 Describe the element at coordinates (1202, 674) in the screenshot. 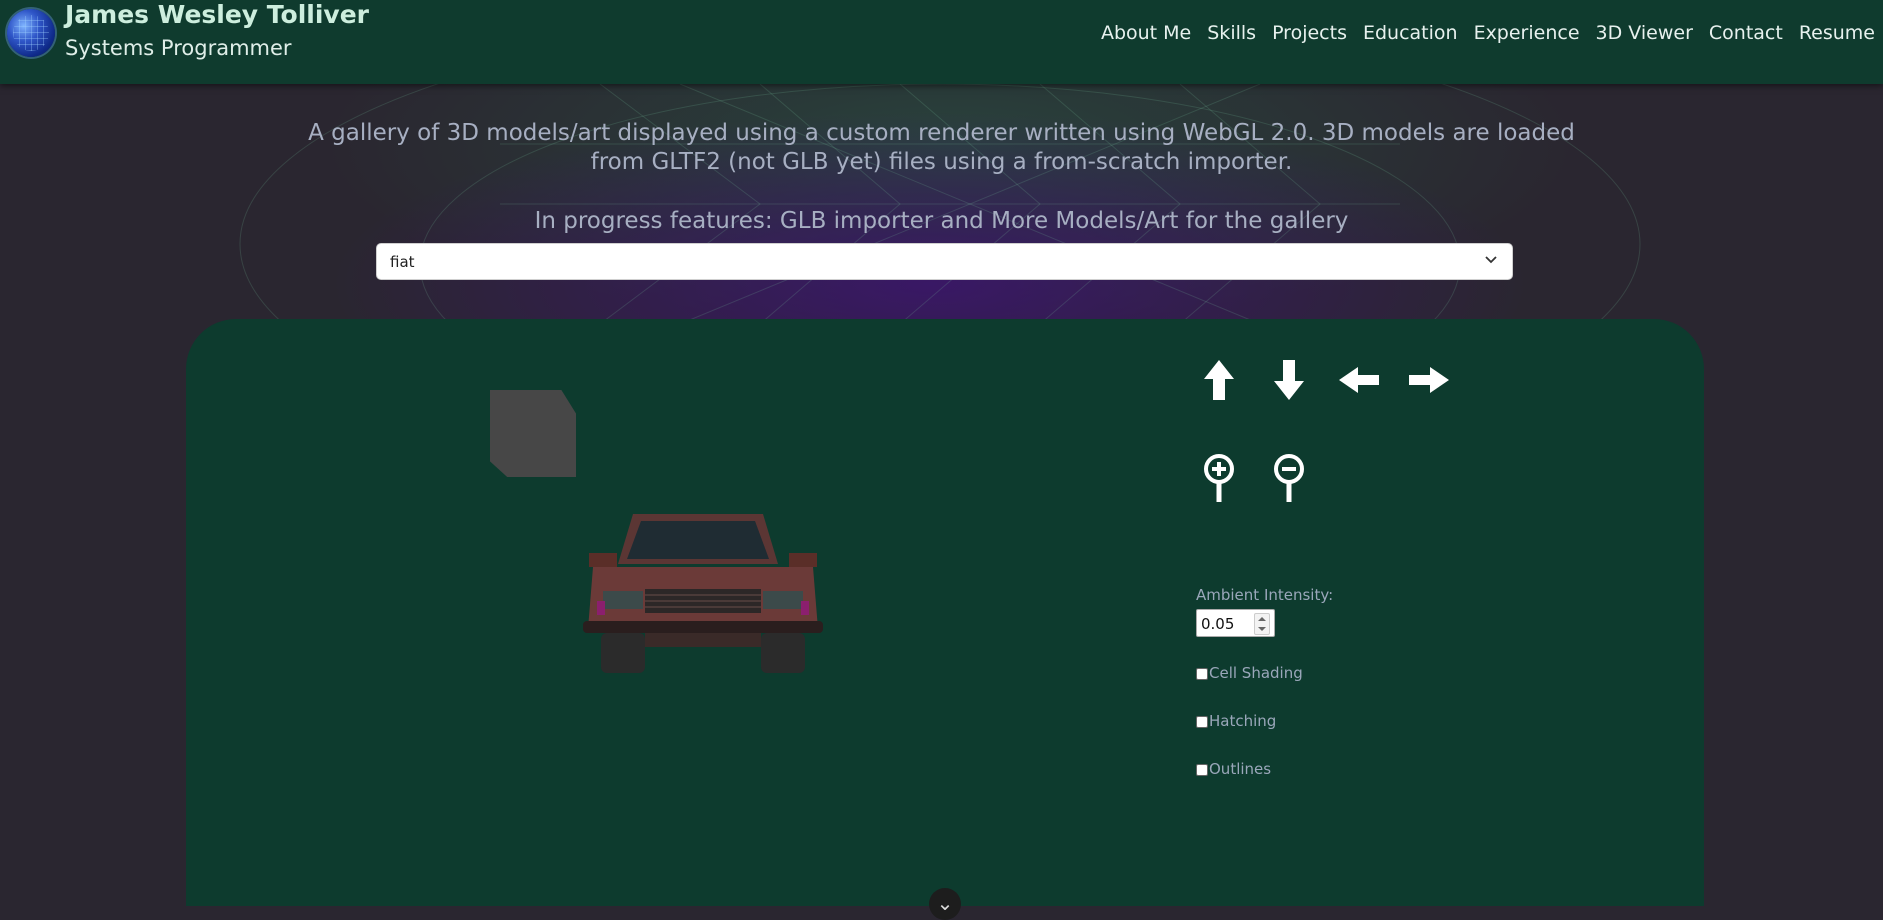

I see `cell-shading-checkbox` at that location.